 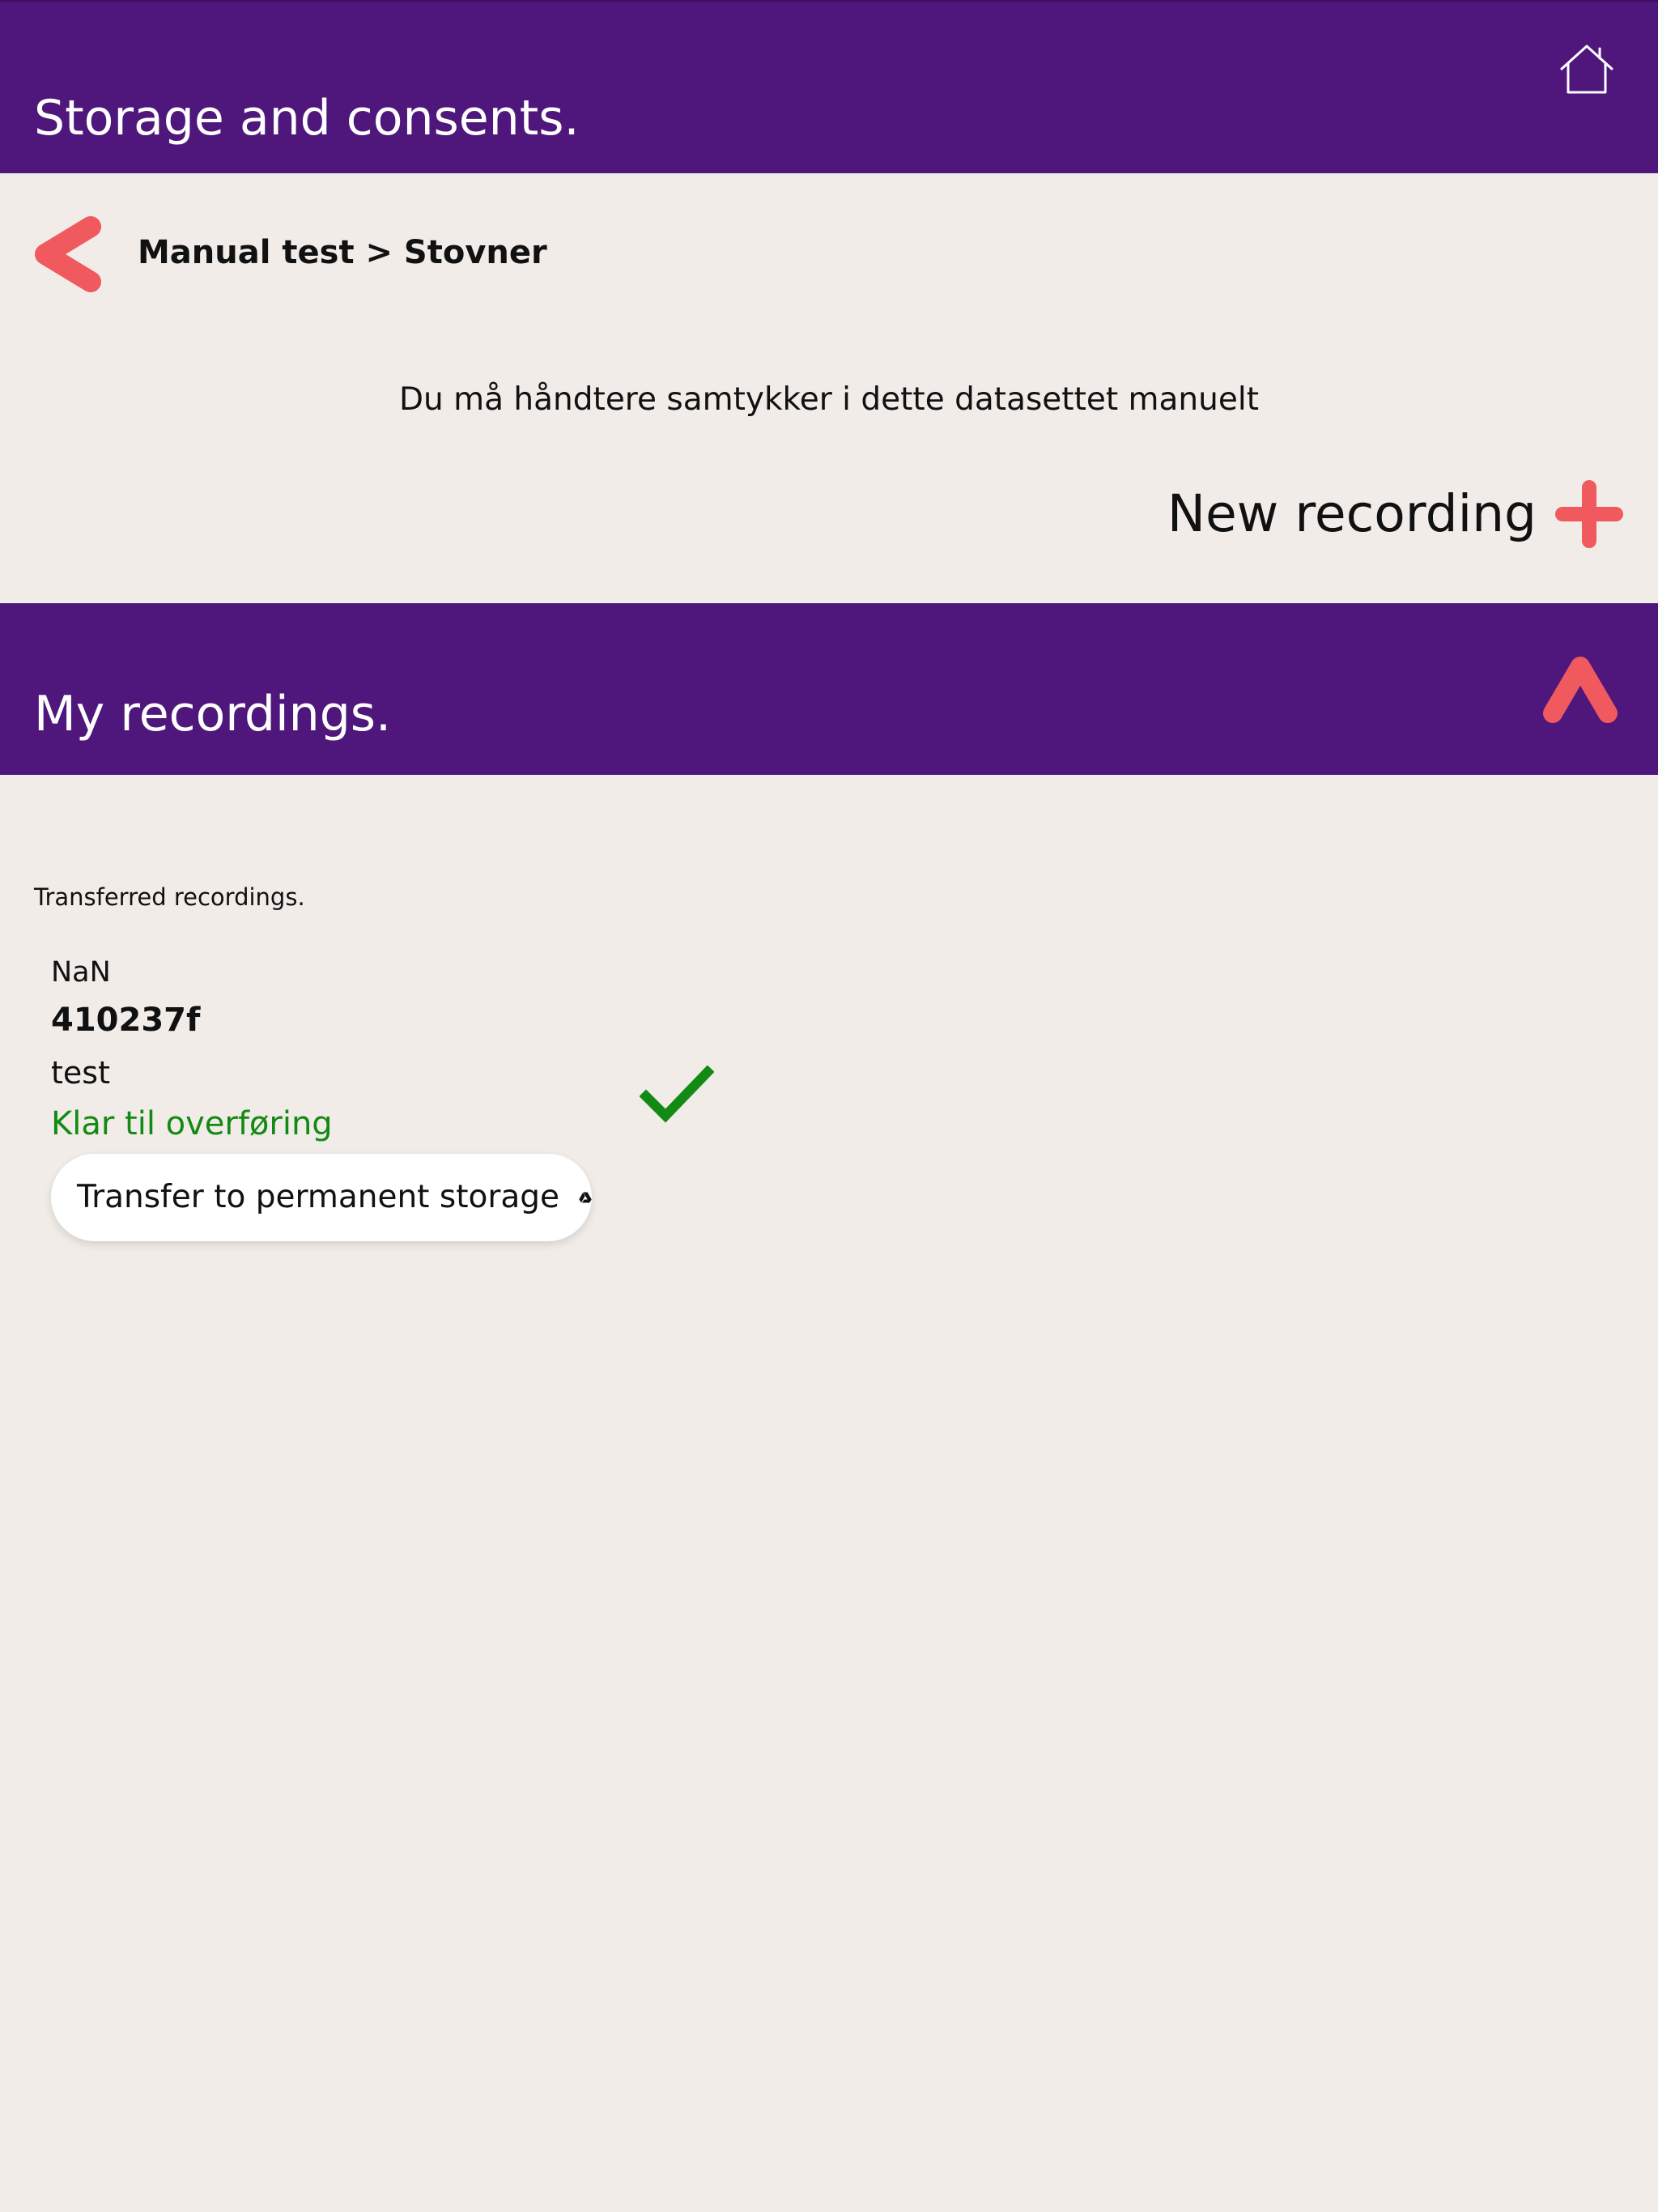 What do you see at coordinates (69, 255) in the screenshot?
I see `back-chevron-icon` at bounding box center [69, 255].